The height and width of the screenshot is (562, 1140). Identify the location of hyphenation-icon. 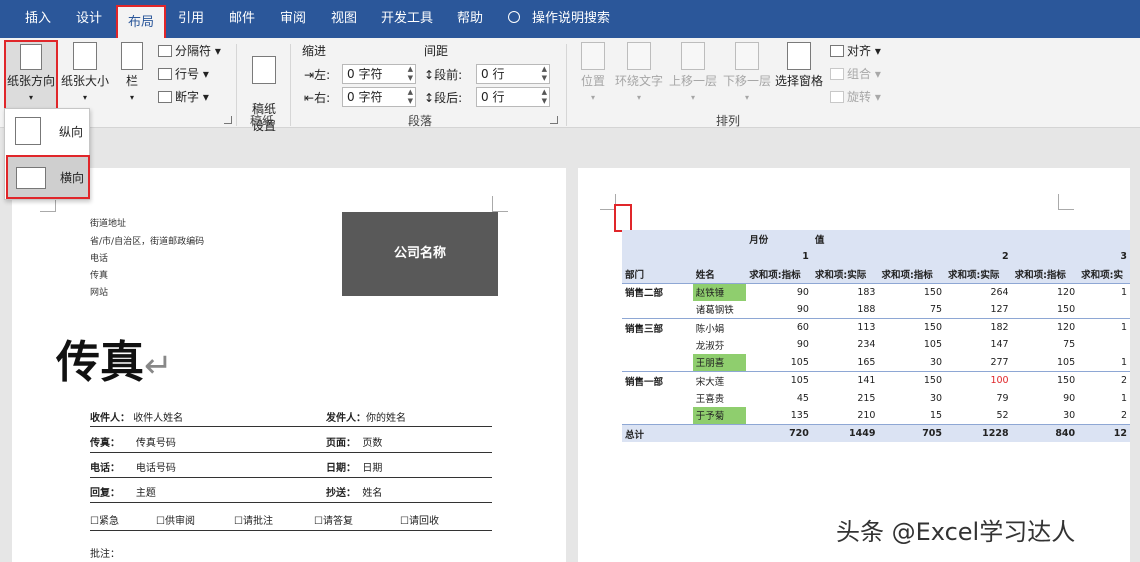
(165, 97).